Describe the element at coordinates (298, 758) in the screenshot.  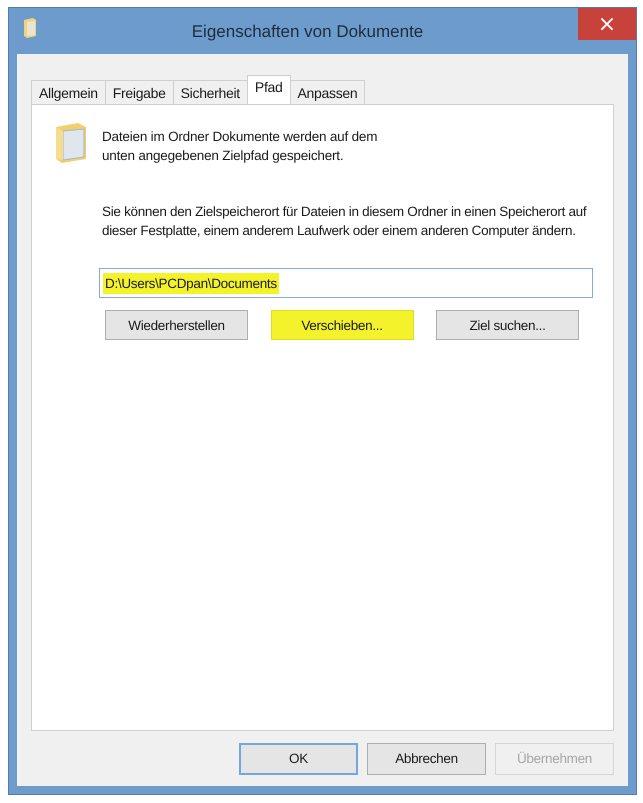
I see `dialog-button: OK` at that location.